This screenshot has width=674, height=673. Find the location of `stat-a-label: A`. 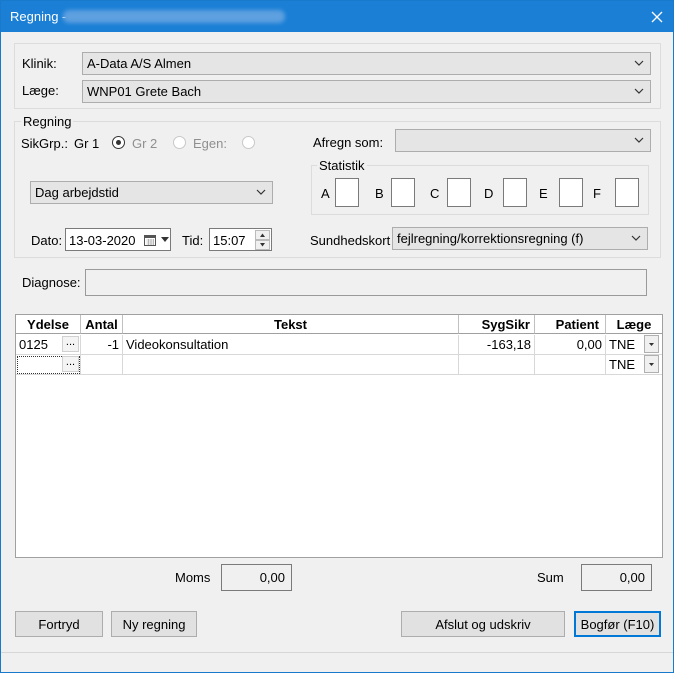

stat-a-label: A is located at coordinates (325, 193).